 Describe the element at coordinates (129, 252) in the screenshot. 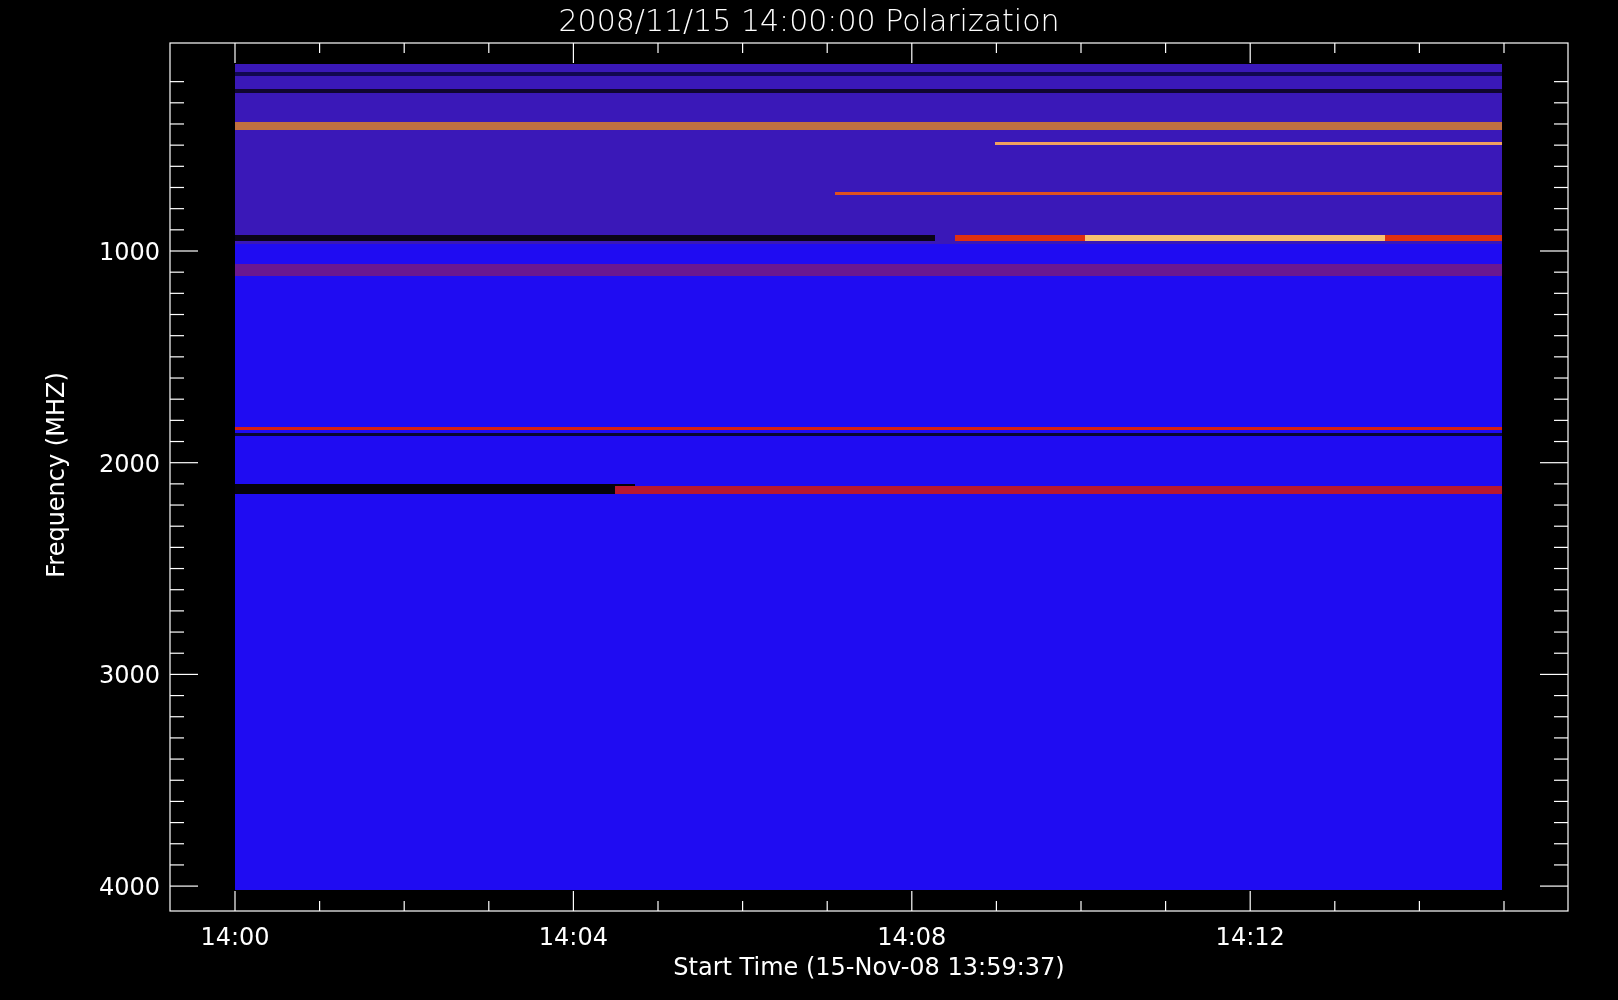

I see `y-tick-label: 1000` at that location.